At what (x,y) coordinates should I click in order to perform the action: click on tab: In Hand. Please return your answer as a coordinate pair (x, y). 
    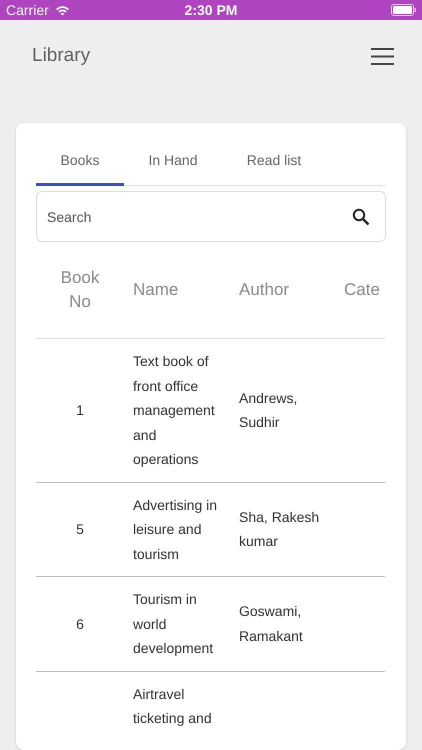
    Looking at the image, I should click on (173, 162).